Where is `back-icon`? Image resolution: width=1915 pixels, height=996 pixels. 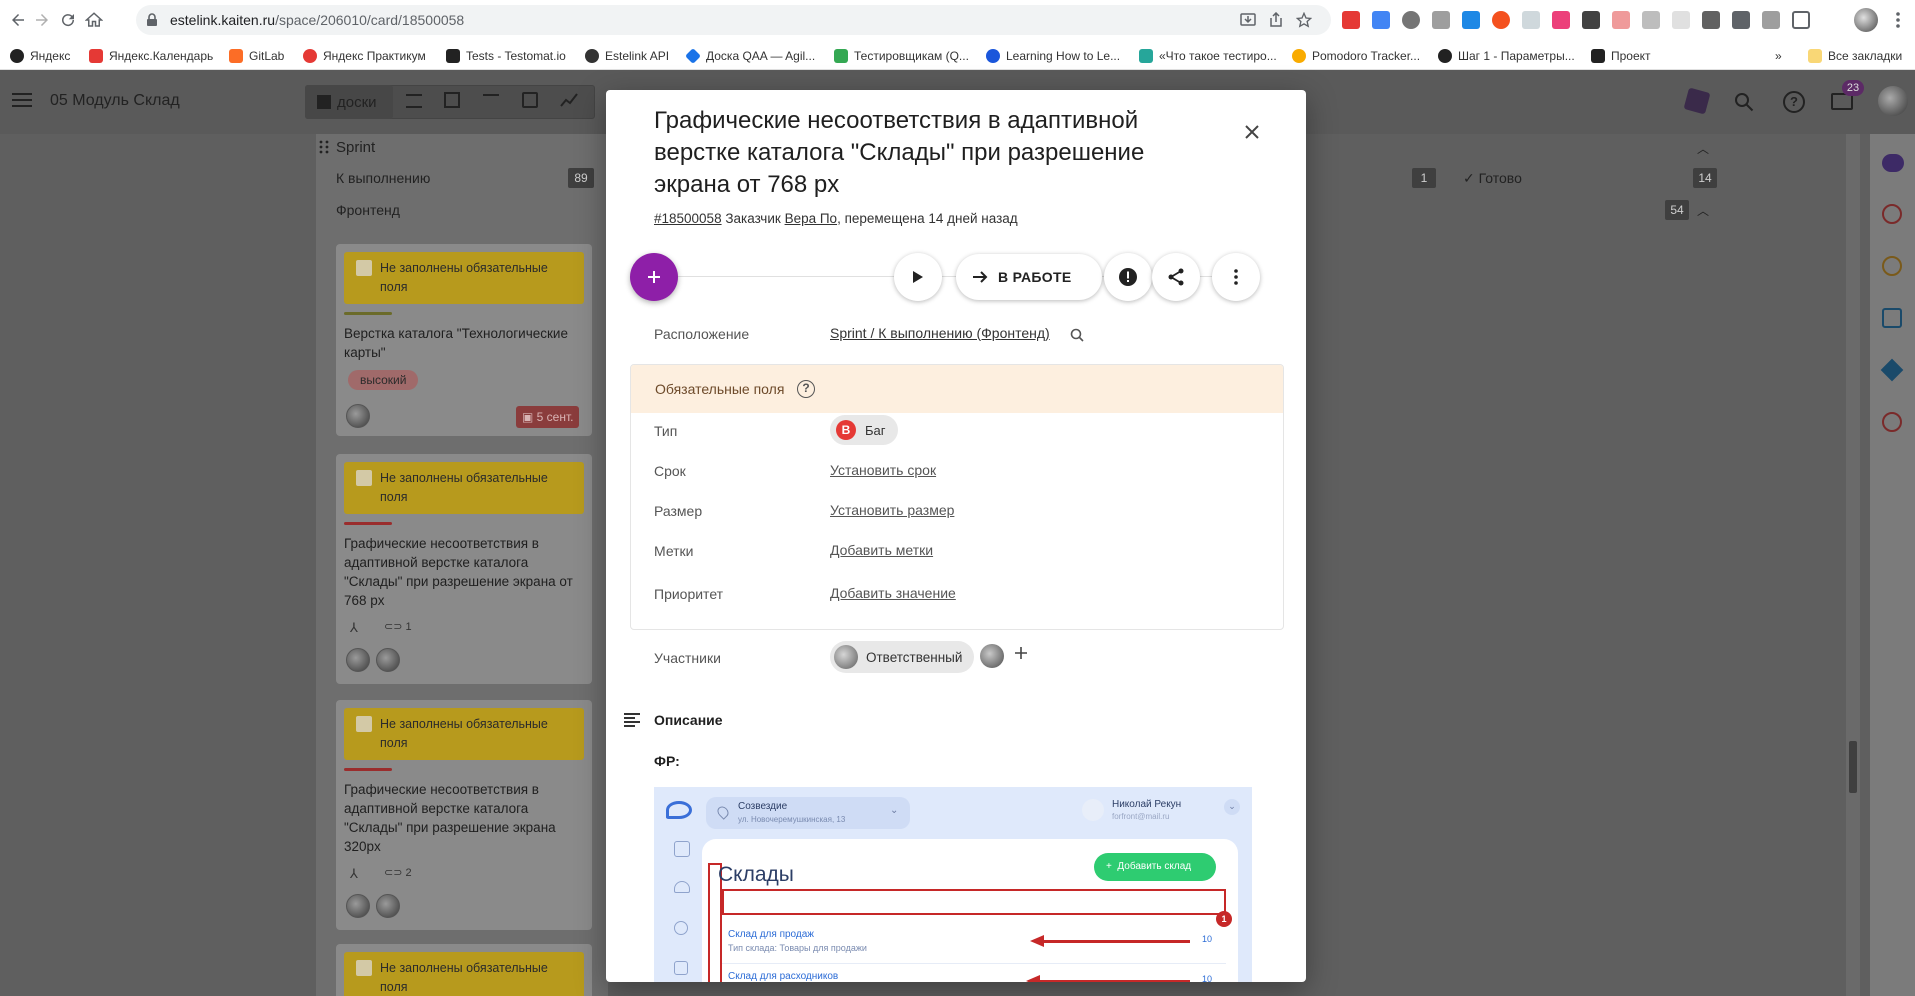
back-icon is located at coordinates (18, 20).